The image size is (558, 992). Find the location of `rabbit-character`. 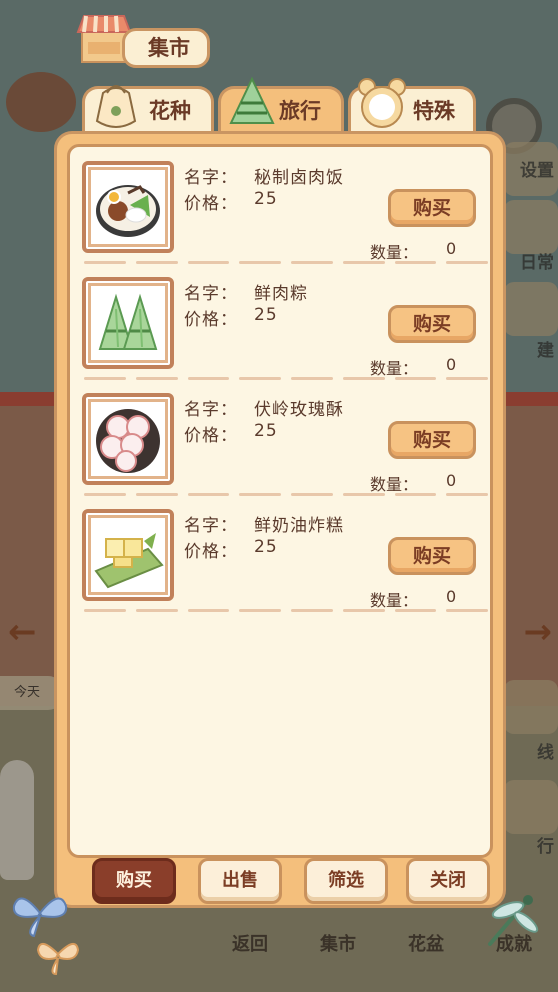

rabbit-character is located at coordinates (17, 820).